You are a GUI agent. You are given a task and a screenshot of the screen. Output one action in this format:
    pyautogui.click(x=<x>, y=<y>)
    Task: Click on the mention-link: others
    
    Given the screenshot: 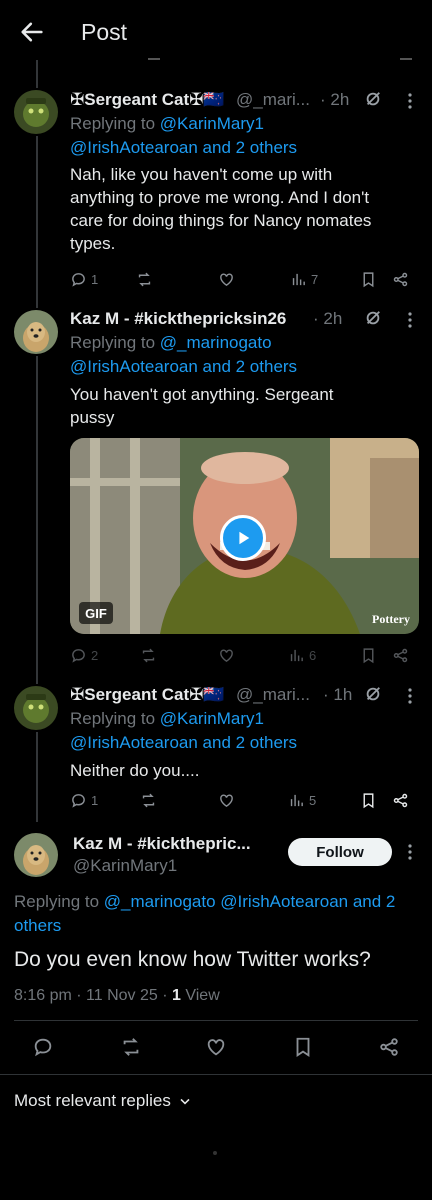 What is the action you would take?
    pyautogui.click(x=37, y=926)
    